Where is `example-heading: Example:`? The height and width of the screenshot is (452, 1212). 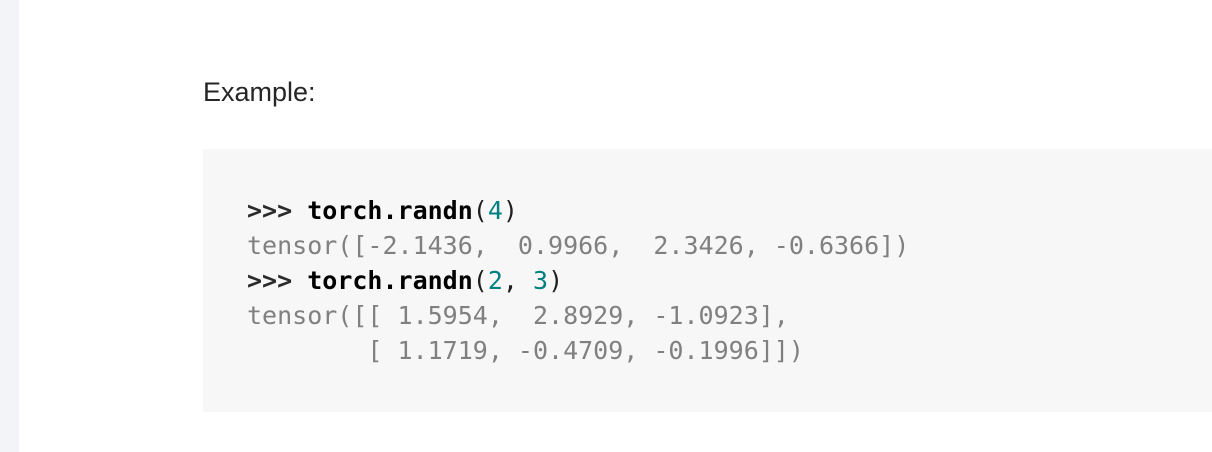
example-heading: Example: is located at coordinates (259, 92).